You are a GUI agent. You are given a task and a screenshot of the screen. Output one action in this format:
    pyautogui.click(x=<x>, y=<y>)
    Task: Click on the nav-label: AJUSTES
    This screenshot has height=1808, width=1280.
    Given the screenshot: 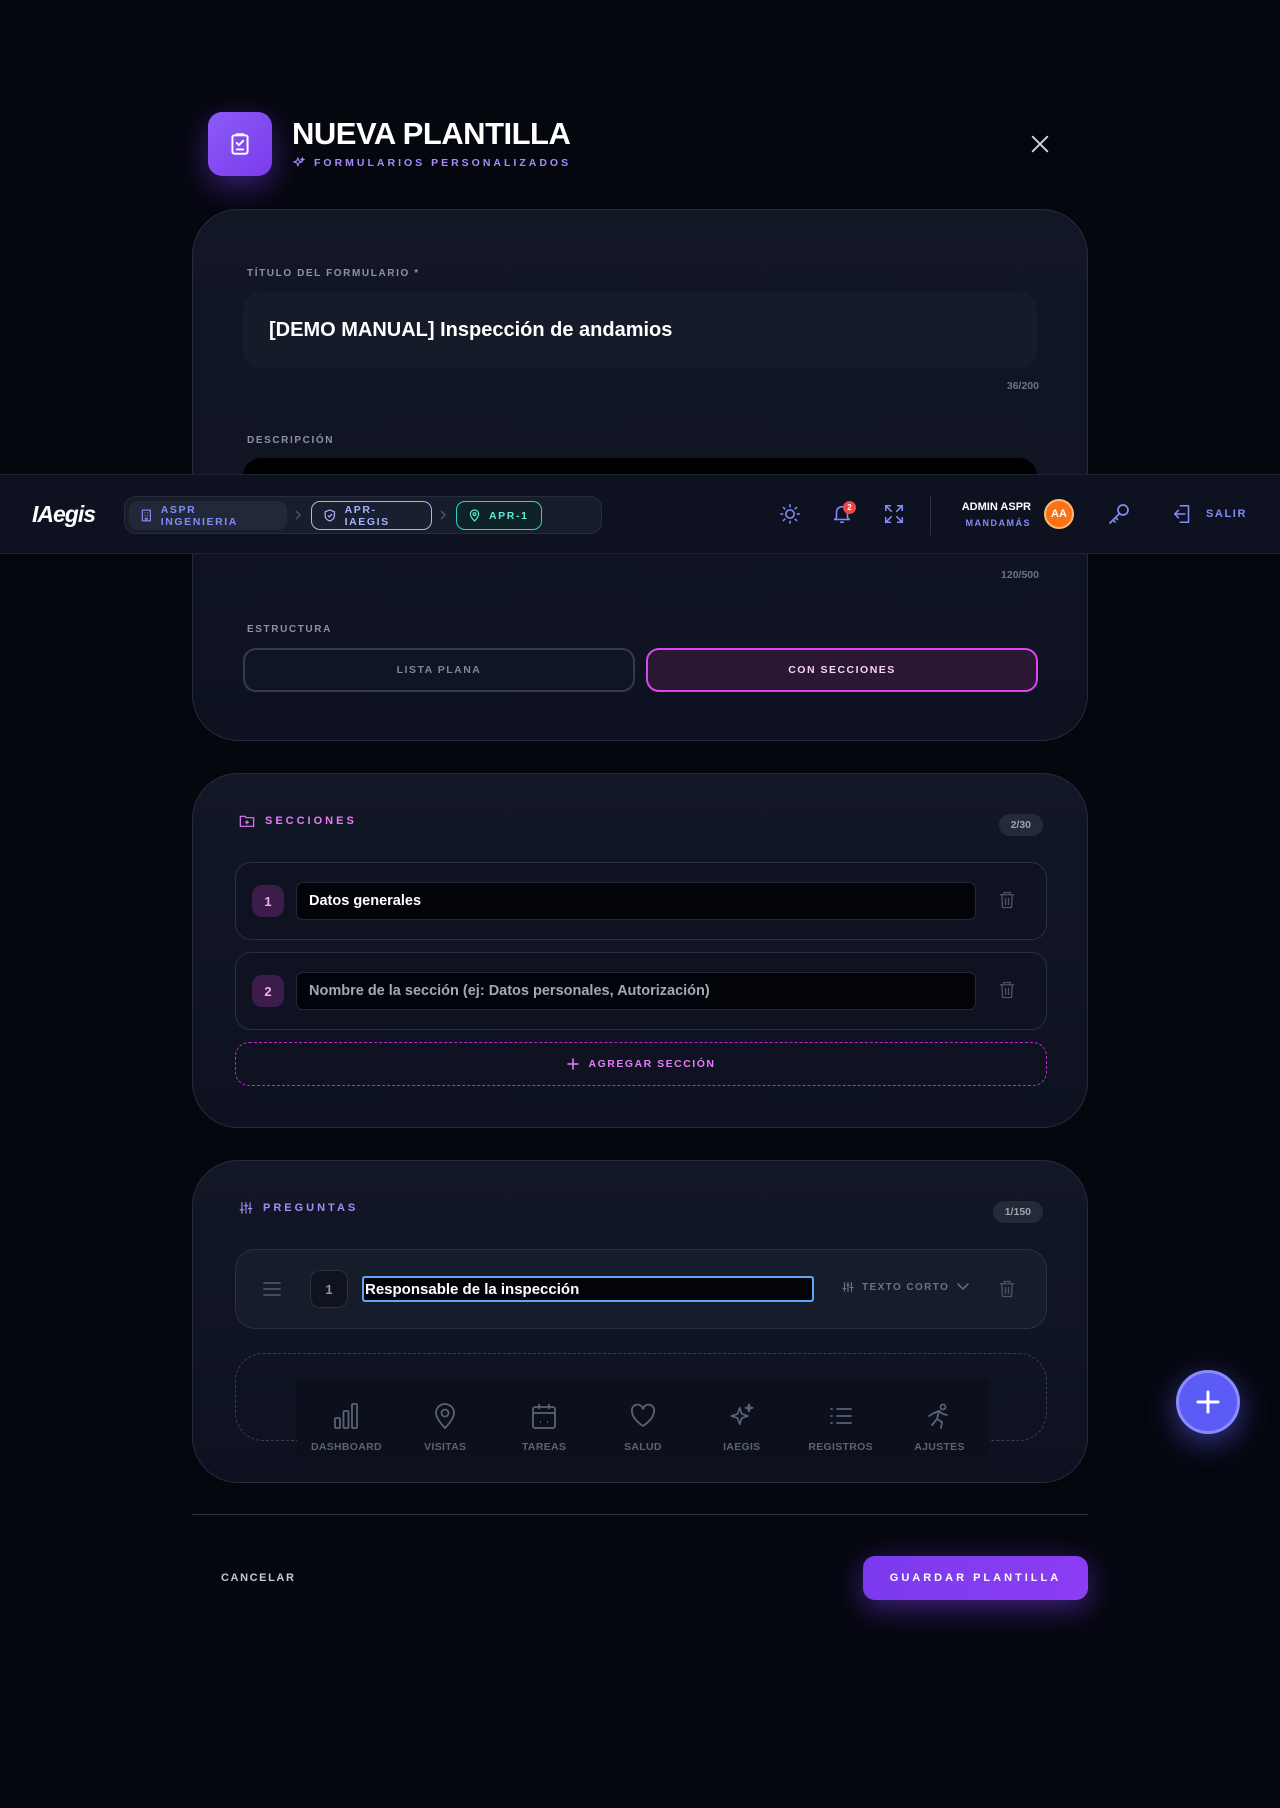 What is the action you would take?
    pyautogui.click(x=939, y=1447)
    